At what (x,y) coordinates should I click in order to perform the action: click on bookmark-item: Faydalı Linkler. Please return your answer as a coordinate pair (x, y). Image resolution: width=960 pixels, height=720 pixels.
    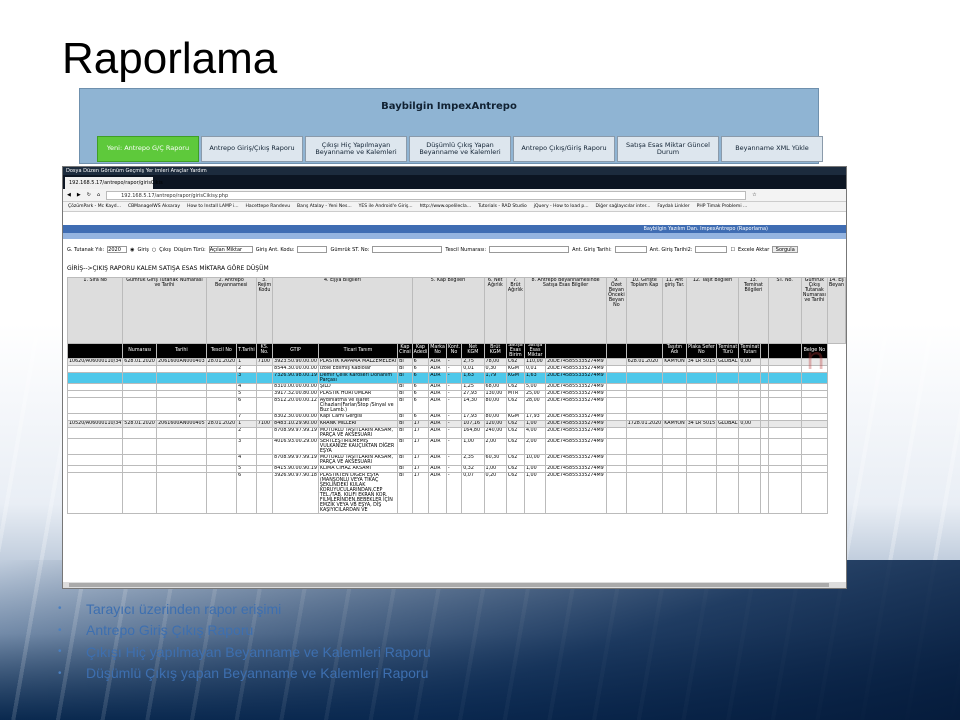
    Looking at the image, I should click on (673, 206).